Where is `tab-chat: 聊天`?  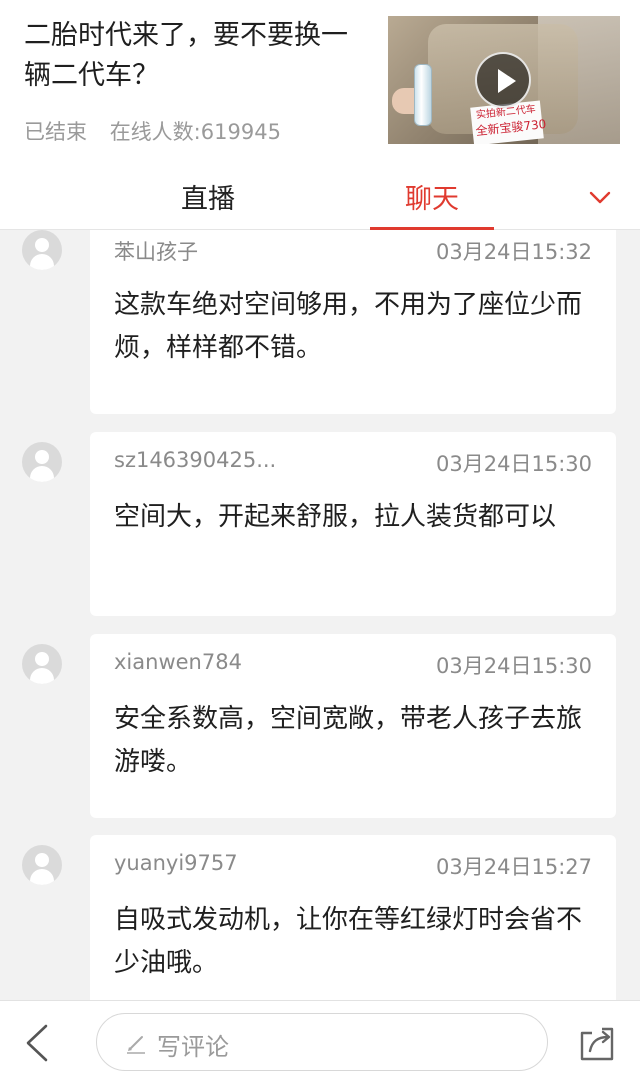 tab-chat: 聊天 is located at coordinates (432, 200).